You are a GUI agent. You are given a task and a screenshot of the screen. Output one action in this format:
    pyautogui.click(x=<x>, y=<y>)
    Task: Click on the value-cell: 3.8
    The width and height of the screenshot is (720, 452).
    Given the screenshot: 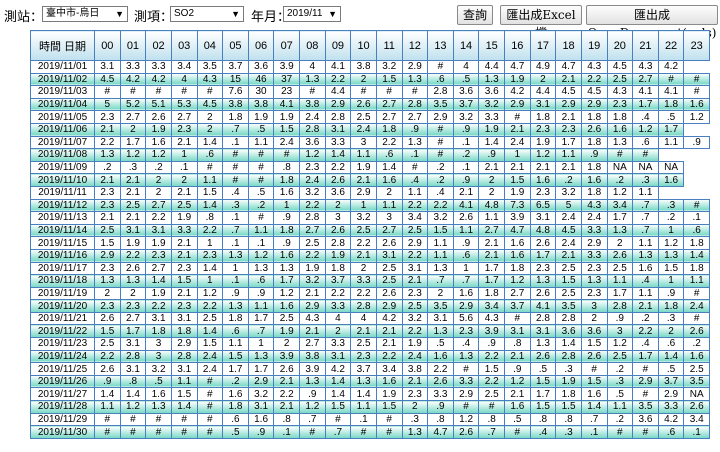 What is the action you would take?
    pyautogui.click(x=312, y=104)
    